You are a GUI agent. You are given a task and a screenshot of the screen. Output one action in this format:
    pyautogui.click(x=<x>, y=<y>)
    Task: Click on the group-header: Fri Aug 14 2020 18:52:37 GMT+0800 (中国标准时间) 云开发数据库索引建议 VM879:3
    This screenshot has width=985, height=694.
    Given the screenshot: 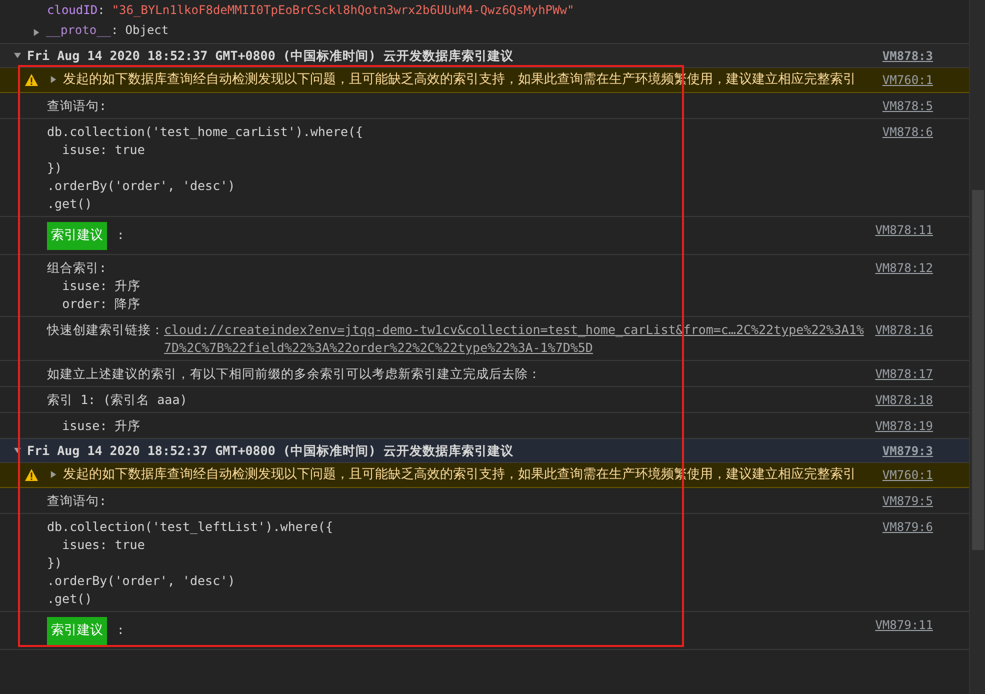 What is the action you would take?
    pyautogui.click(x=484, y=451)
    